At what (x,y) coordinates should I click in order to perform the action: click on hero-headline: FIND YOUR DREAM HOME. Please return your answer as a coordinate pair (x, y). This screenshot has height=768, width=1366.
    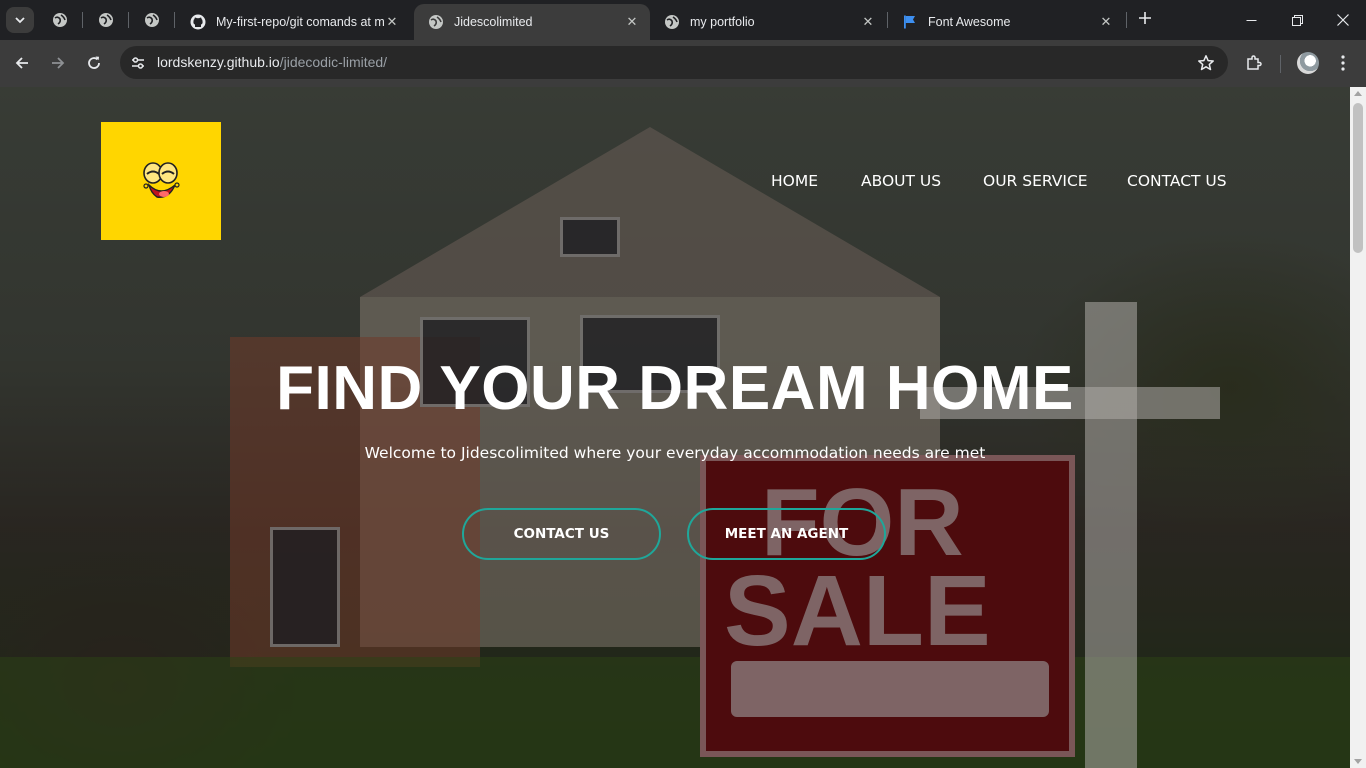
    Looking at the image, I should click on (675, 388).